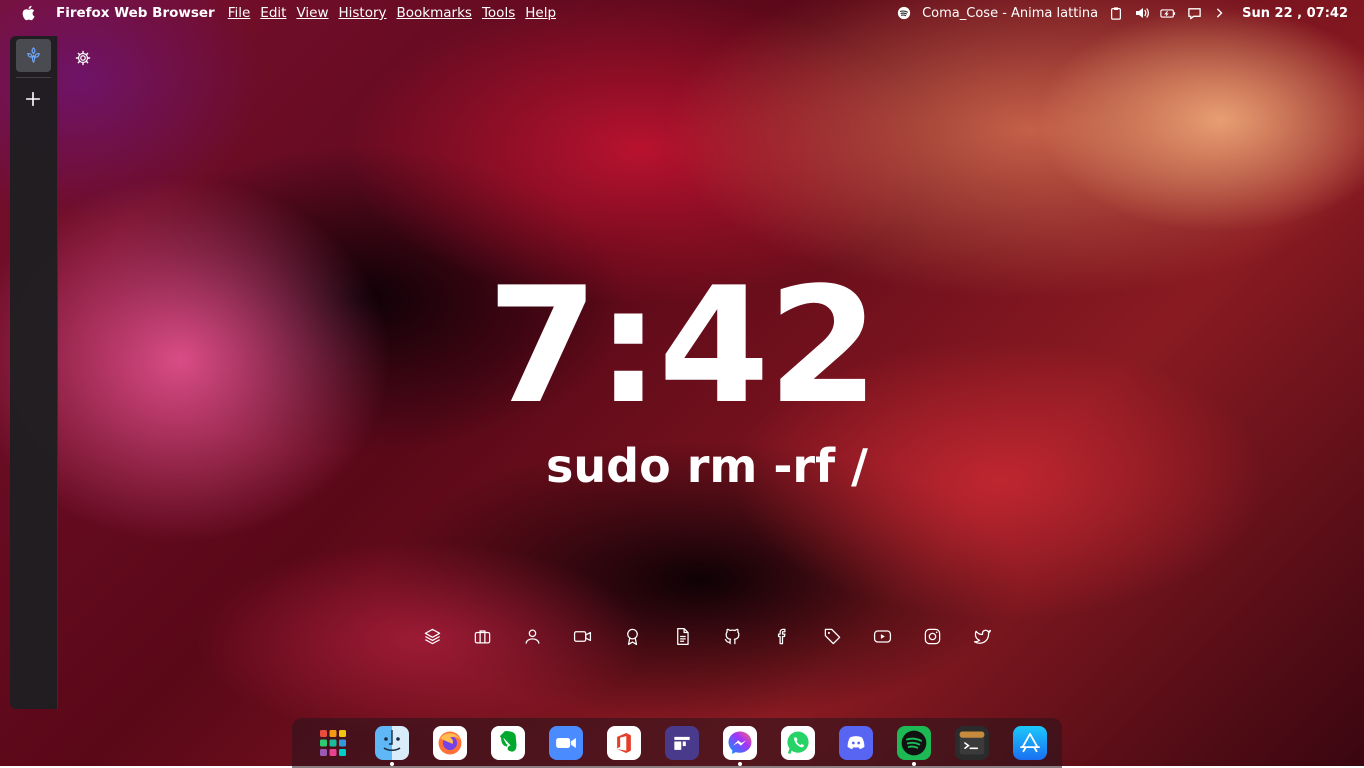  Describe the element at coordinates (1194, 13) in the screenshot. I see `notification-icon` at that location.